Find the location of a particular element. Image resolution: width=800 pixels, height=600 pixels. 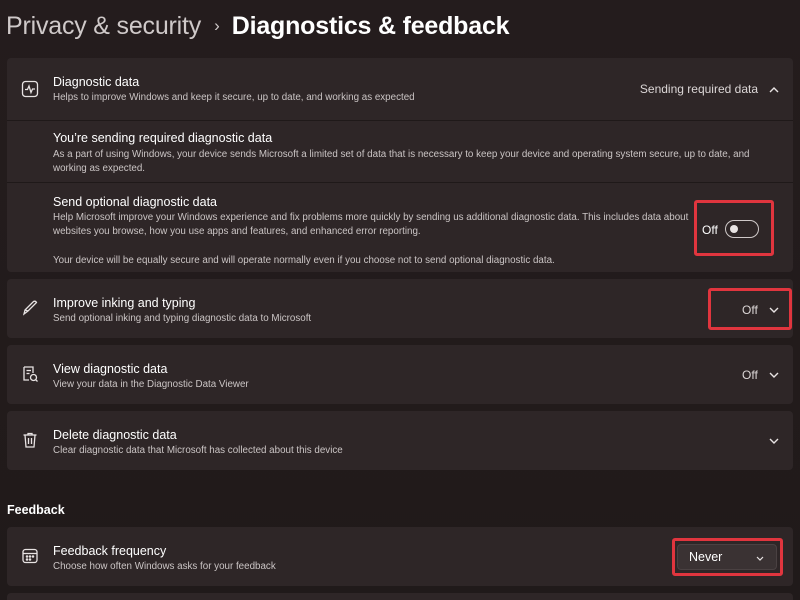

view-diagnostic-title: View diagnostic data is located at coordinates (110, 369).